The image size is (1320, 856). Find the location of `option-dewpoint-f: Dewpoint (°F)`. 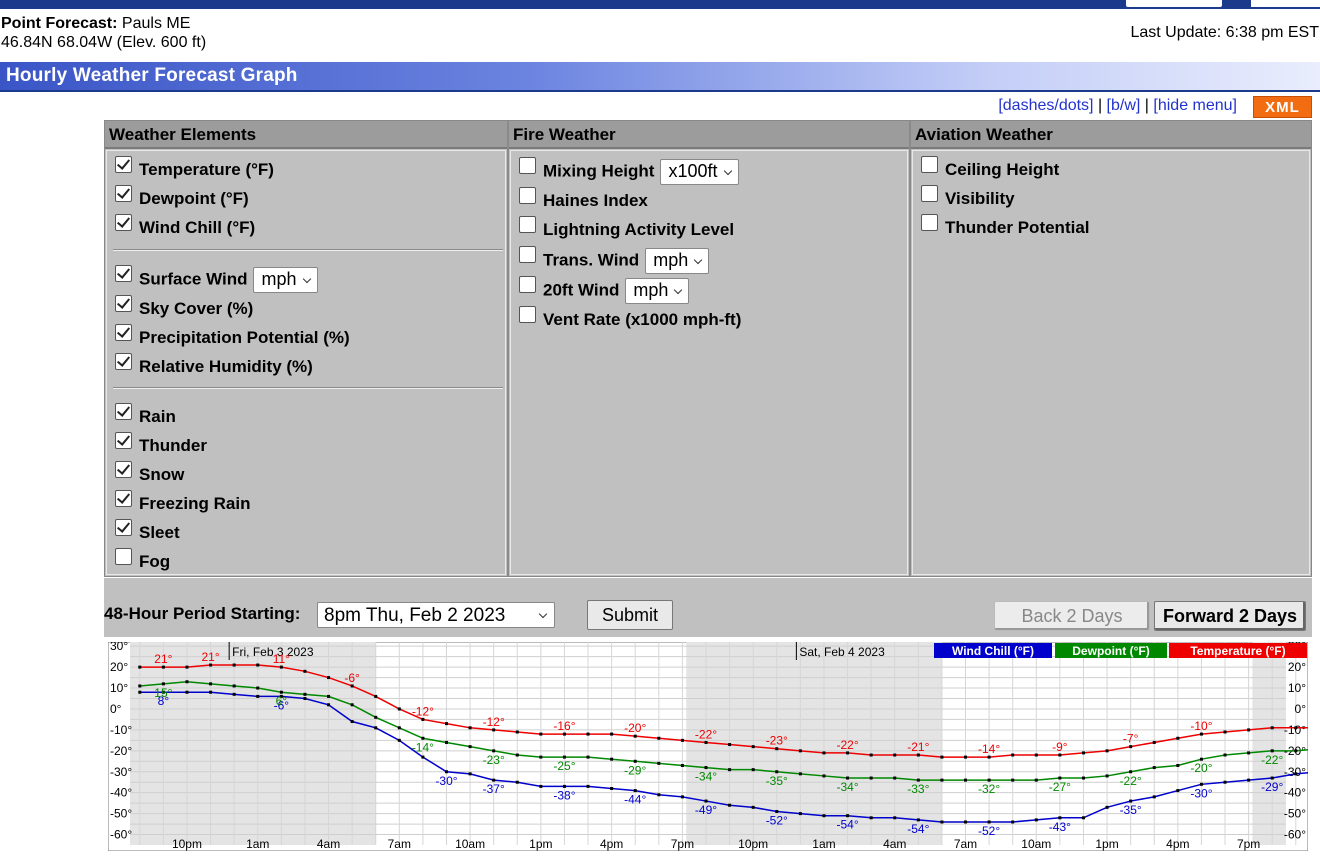

option-dewpoint-f: Dewpoint (°F) is located at coordinates (182, 197).